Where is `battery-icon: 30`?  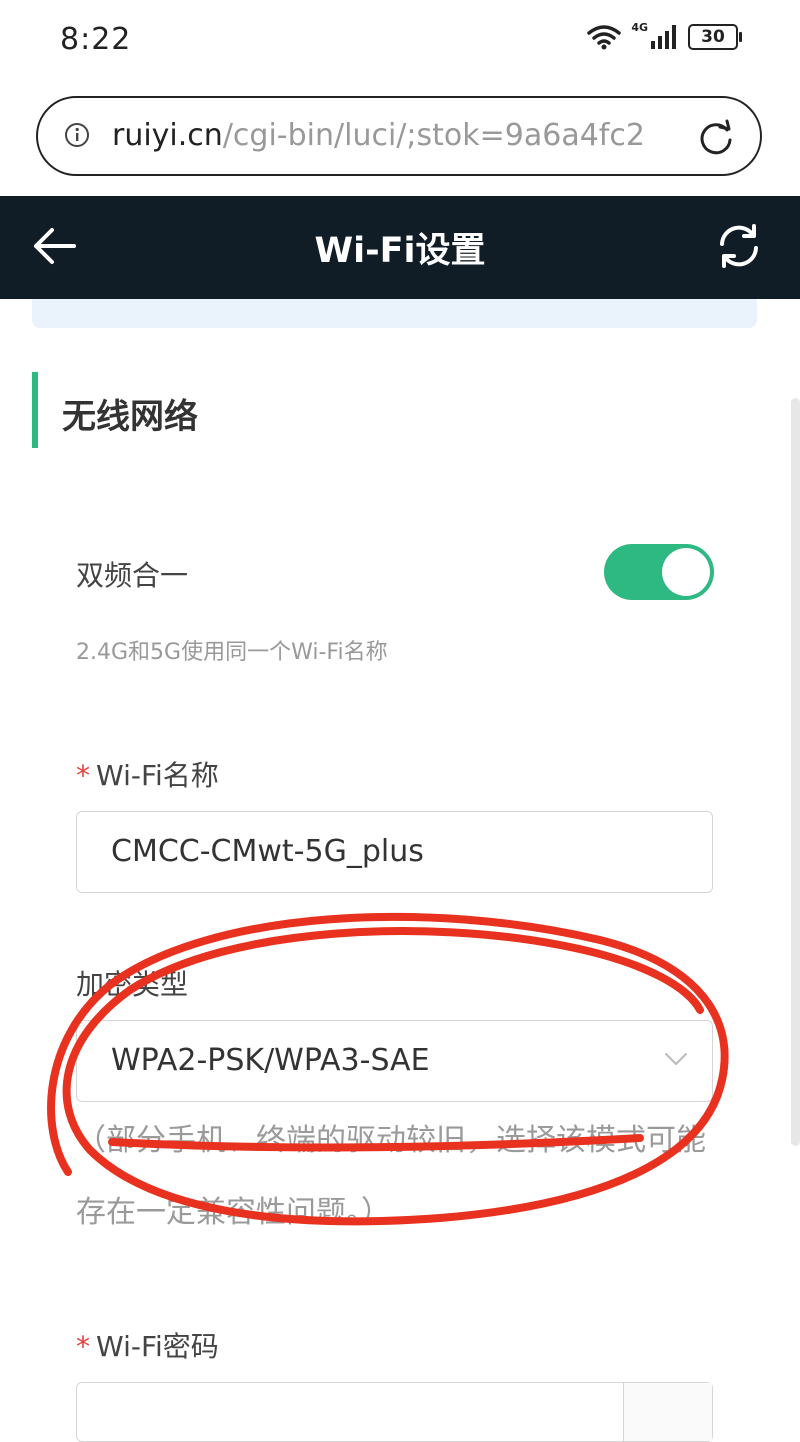 battery-icon: 30 is located at coordinates (715, 37).